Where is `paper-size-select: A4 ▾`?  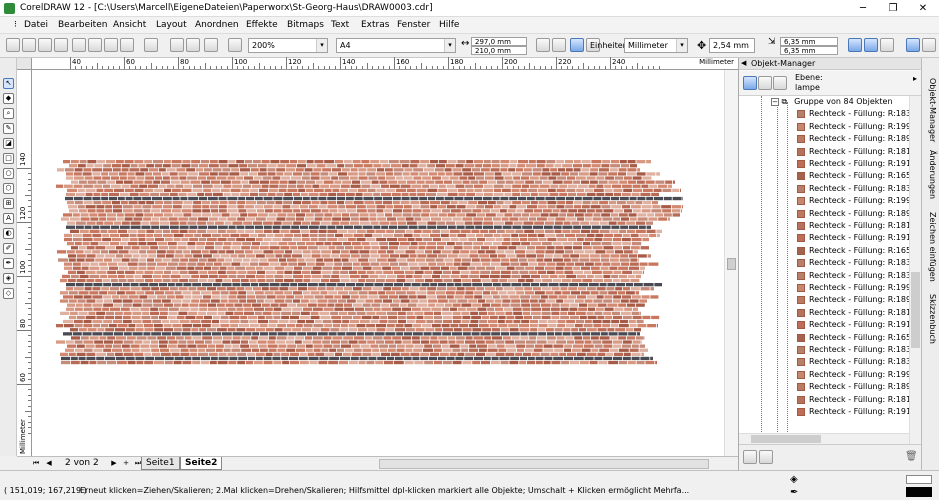 paper-size-select: A4 ▾ is located at coordinates (396, 45).